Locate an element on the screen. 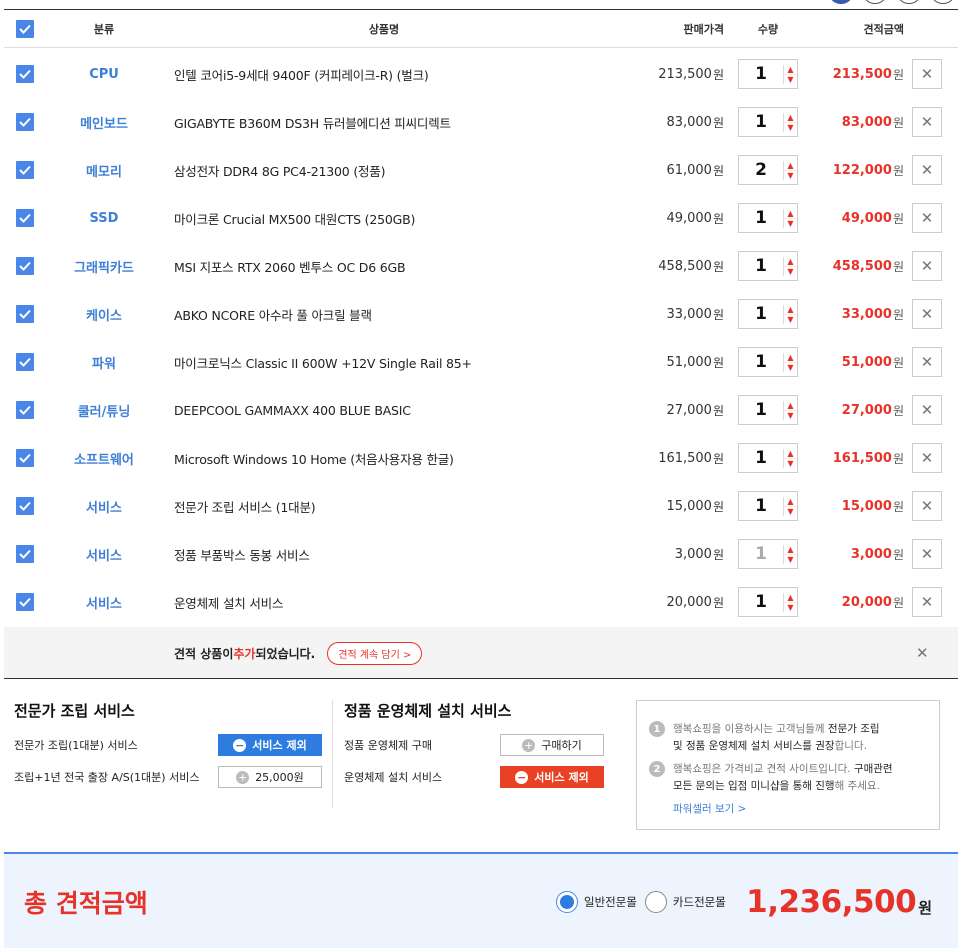  os-exclude-button: − 서비스 제외 is located at coordinates (552, 777).